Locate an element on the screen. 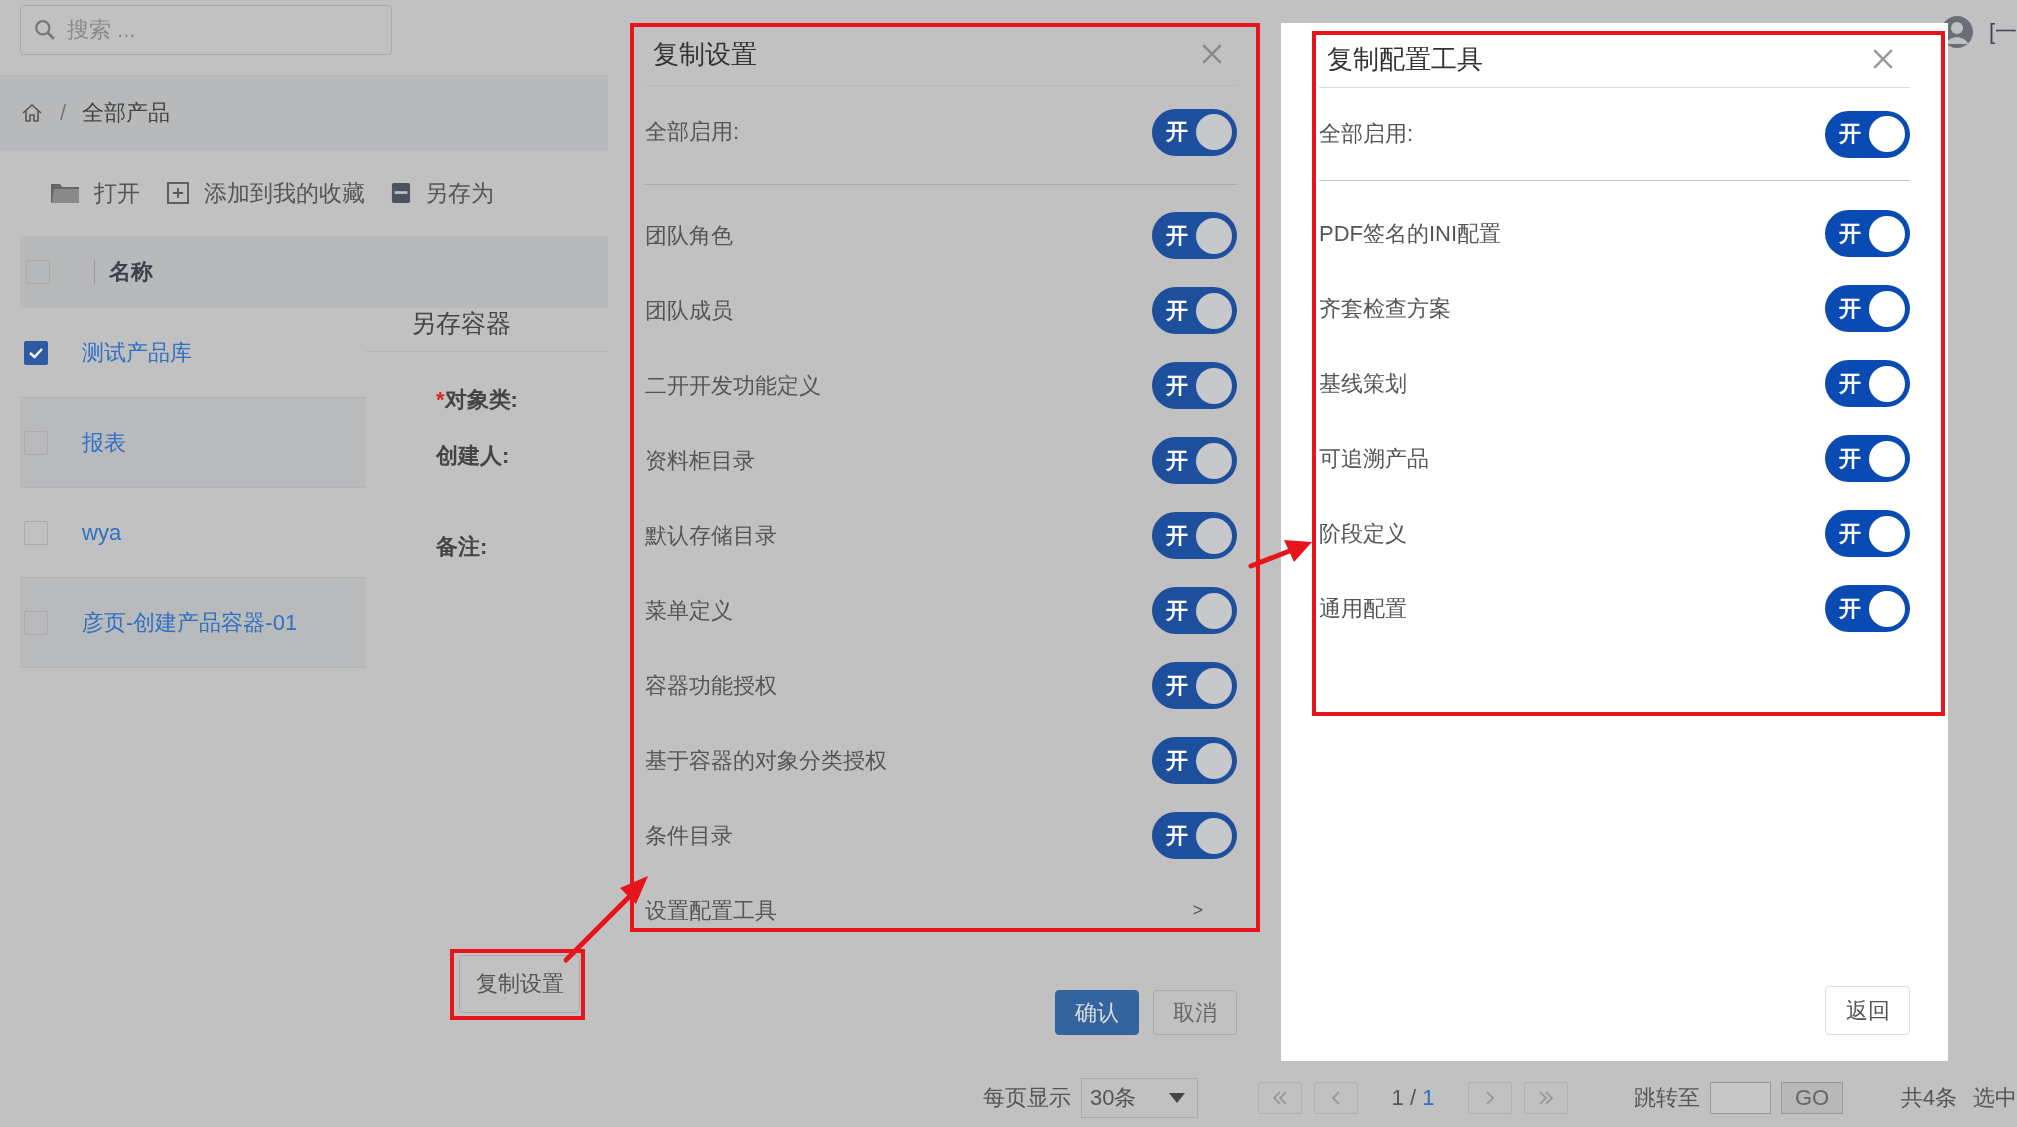  back-button: 返回 is located at coordinates (1867, 1010).